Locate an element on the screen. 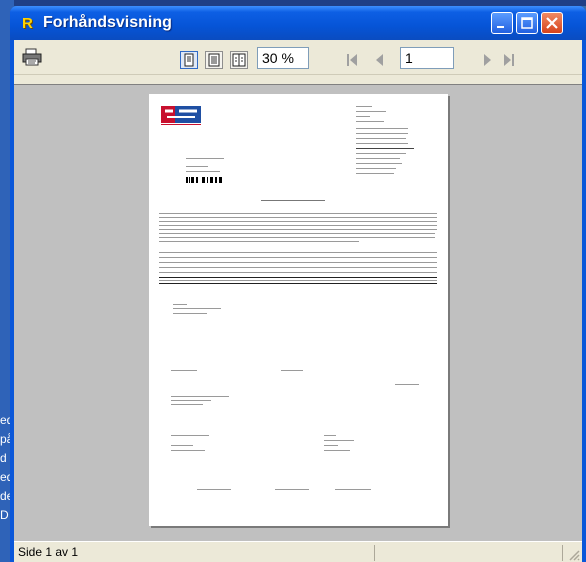 The width and height of the screenshot is (586, 562). maximize-icon is located at coordinates (527, 23).